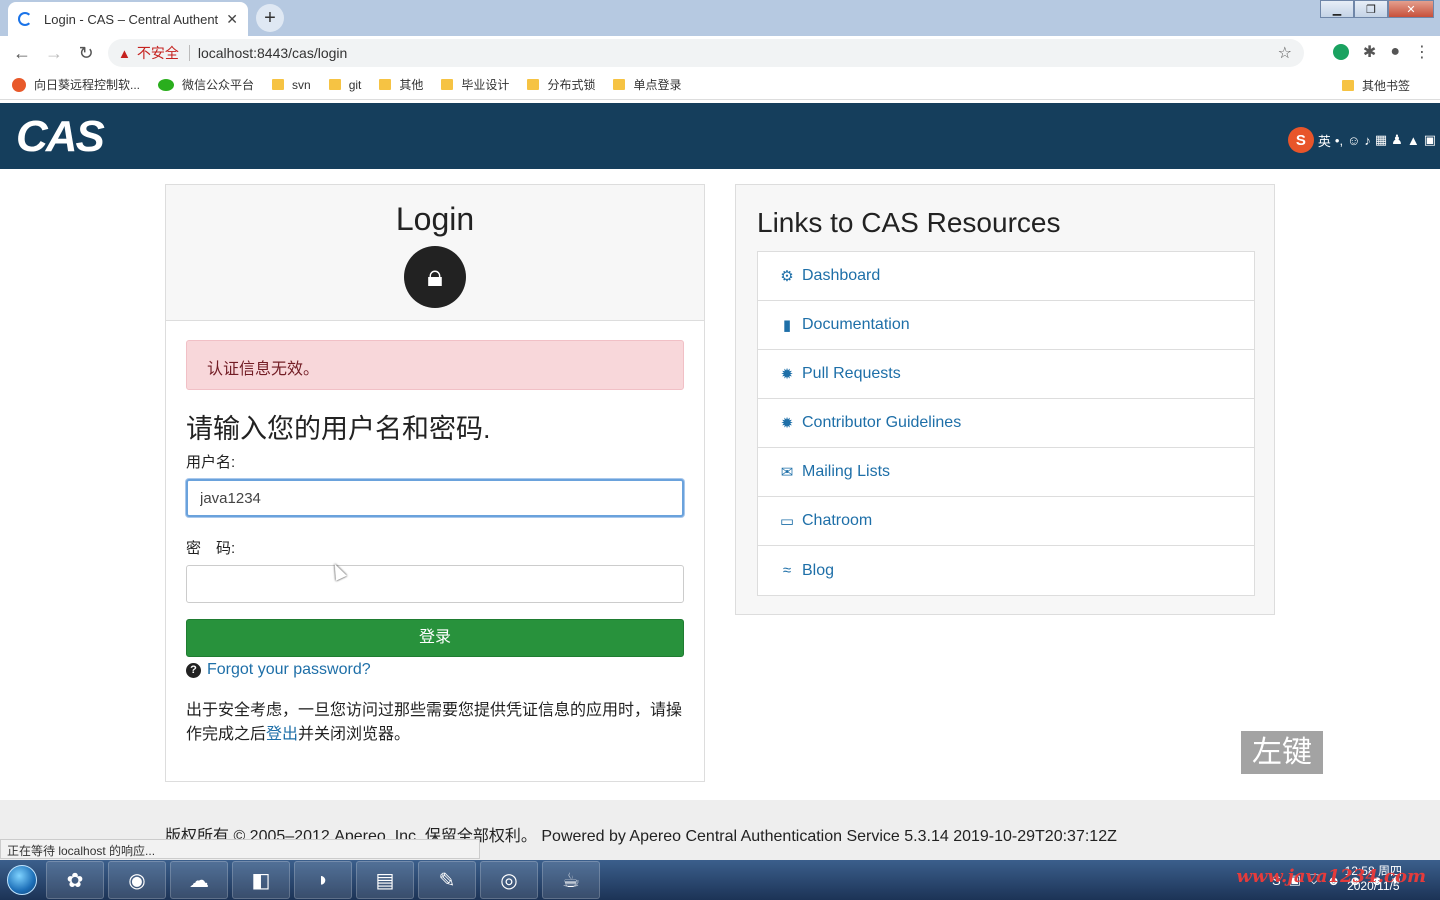 This screenshot has width=1440, height=900. I want to click on taskbar-app-tool: ◗, so click(323, 880).